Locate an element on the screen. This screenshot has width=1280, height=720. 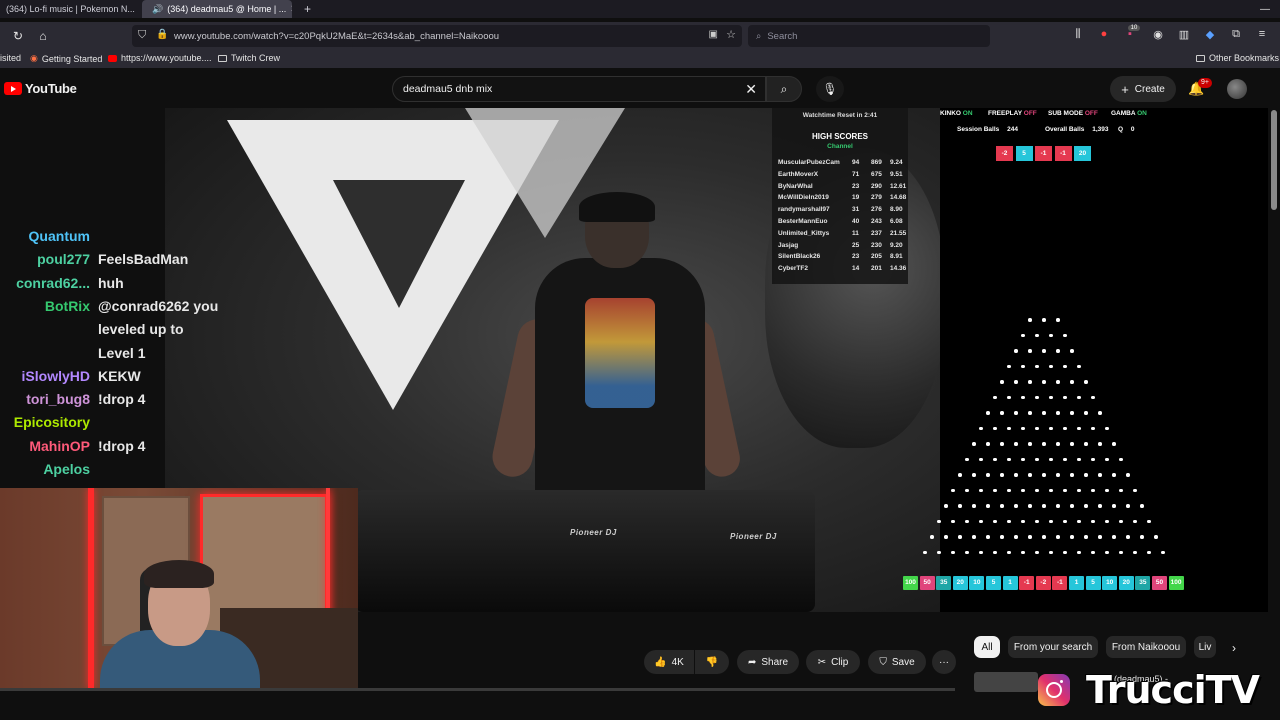
youtube-search-button: ⌕ is located at coordinates (784, 89).